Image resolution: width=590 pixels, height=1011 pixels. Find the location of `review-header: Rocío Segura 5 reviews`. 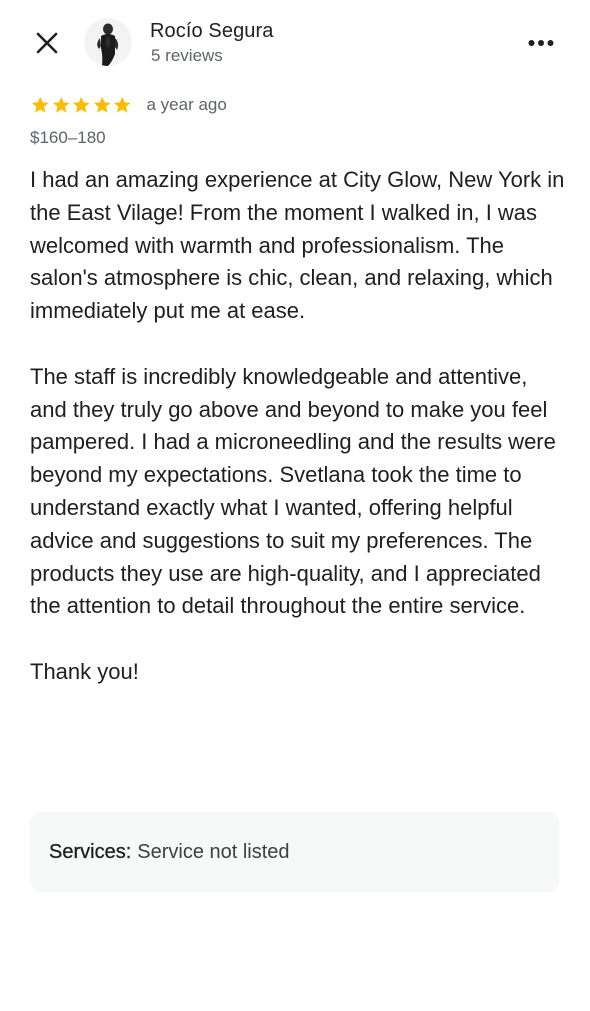

review-header: Rocío Segura 5 reviews is located at coordinates (295, 43).